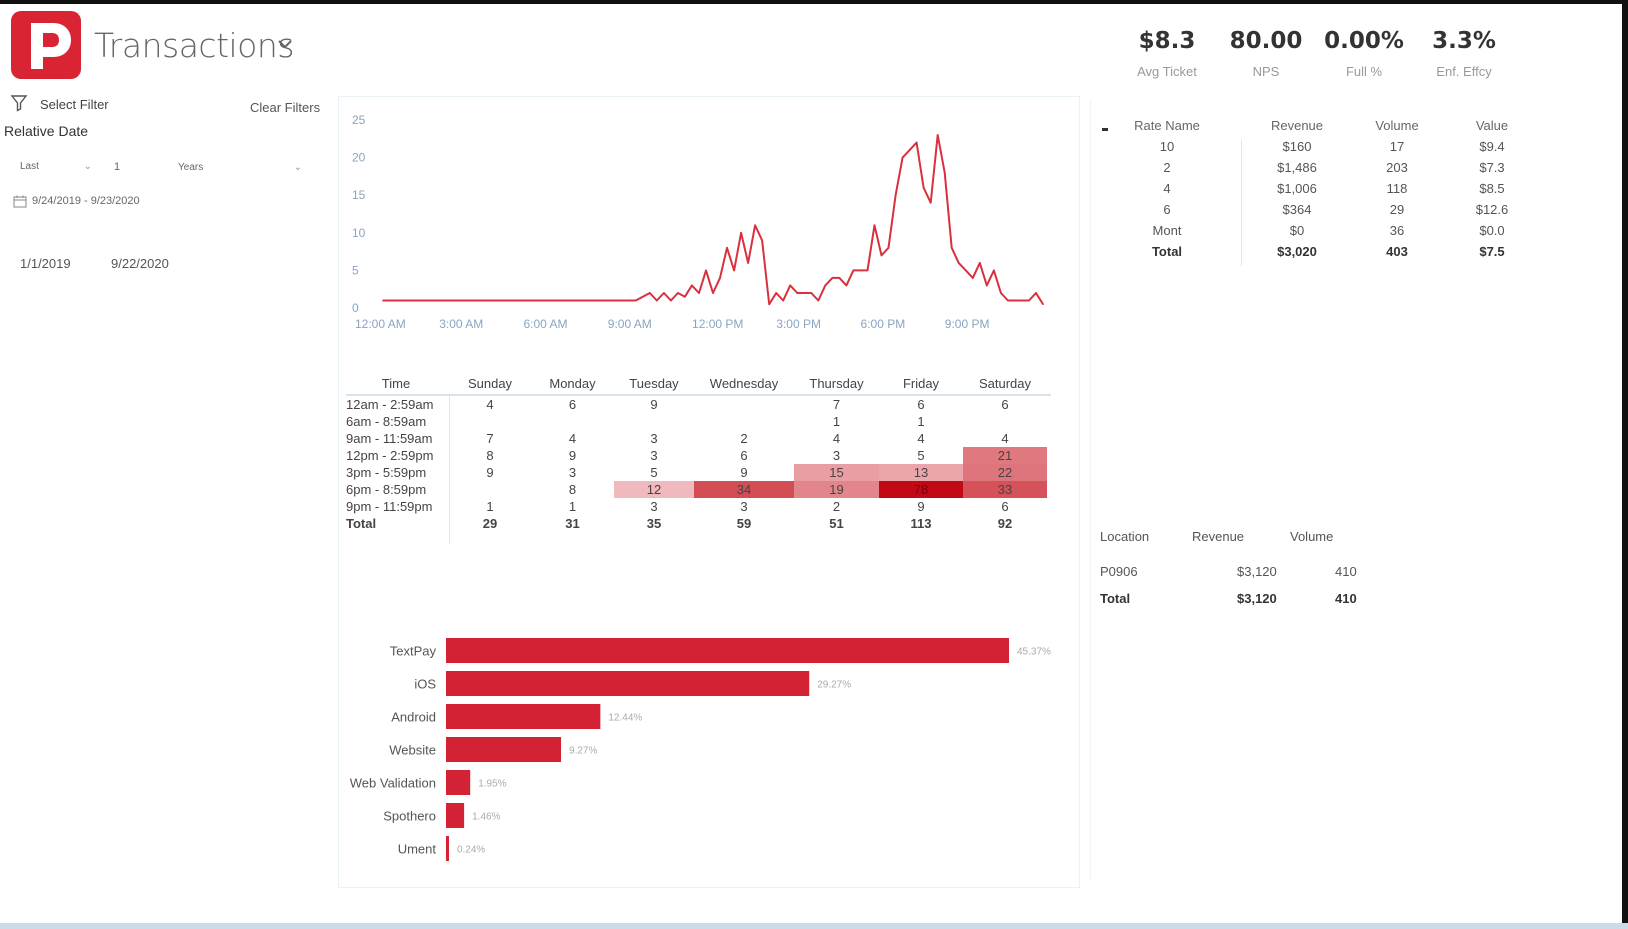 This screenshot has width=1628, height=929. Describe the element at coordinates (19, 103) in the screenshot. I see `filter-icon` at that location.